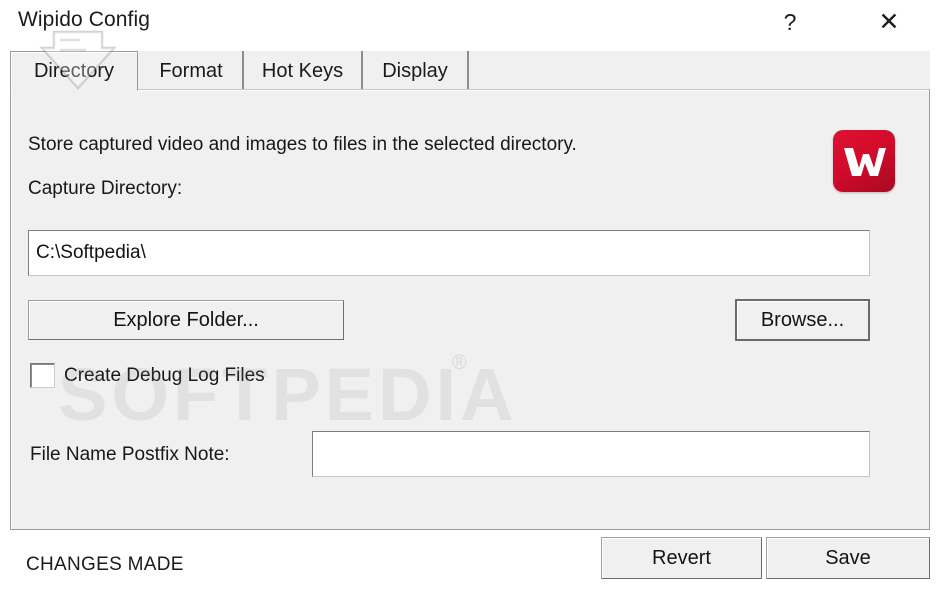 This screenshot has height=591, width=940. I want to click on create-debug-log-files-checkbox: Create Debug Log Files, so click(147, 375).